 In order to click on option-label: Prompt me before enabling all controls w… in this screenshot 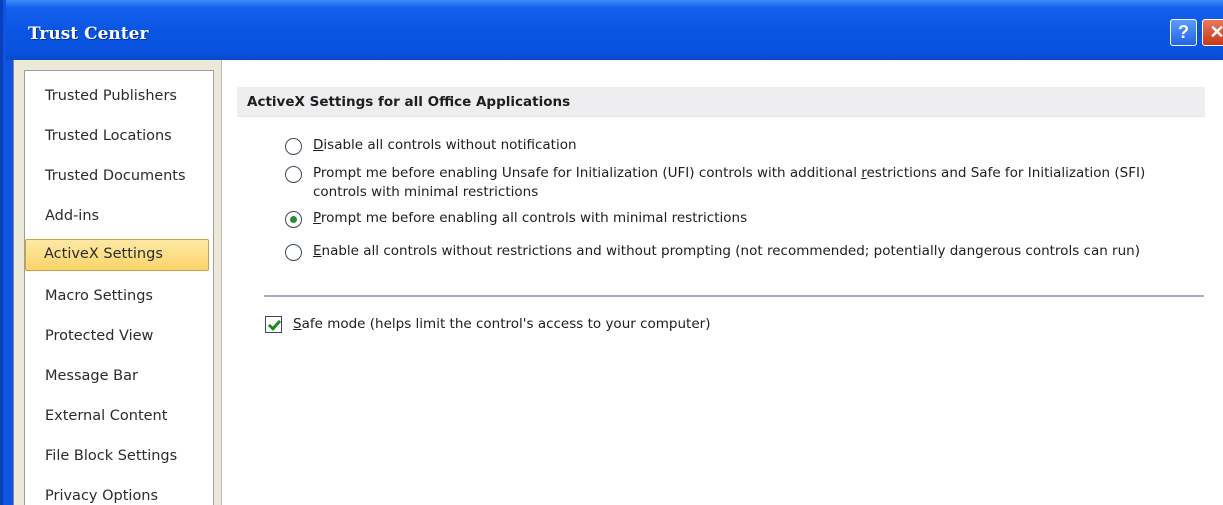, I will do `click(530, 218)`.